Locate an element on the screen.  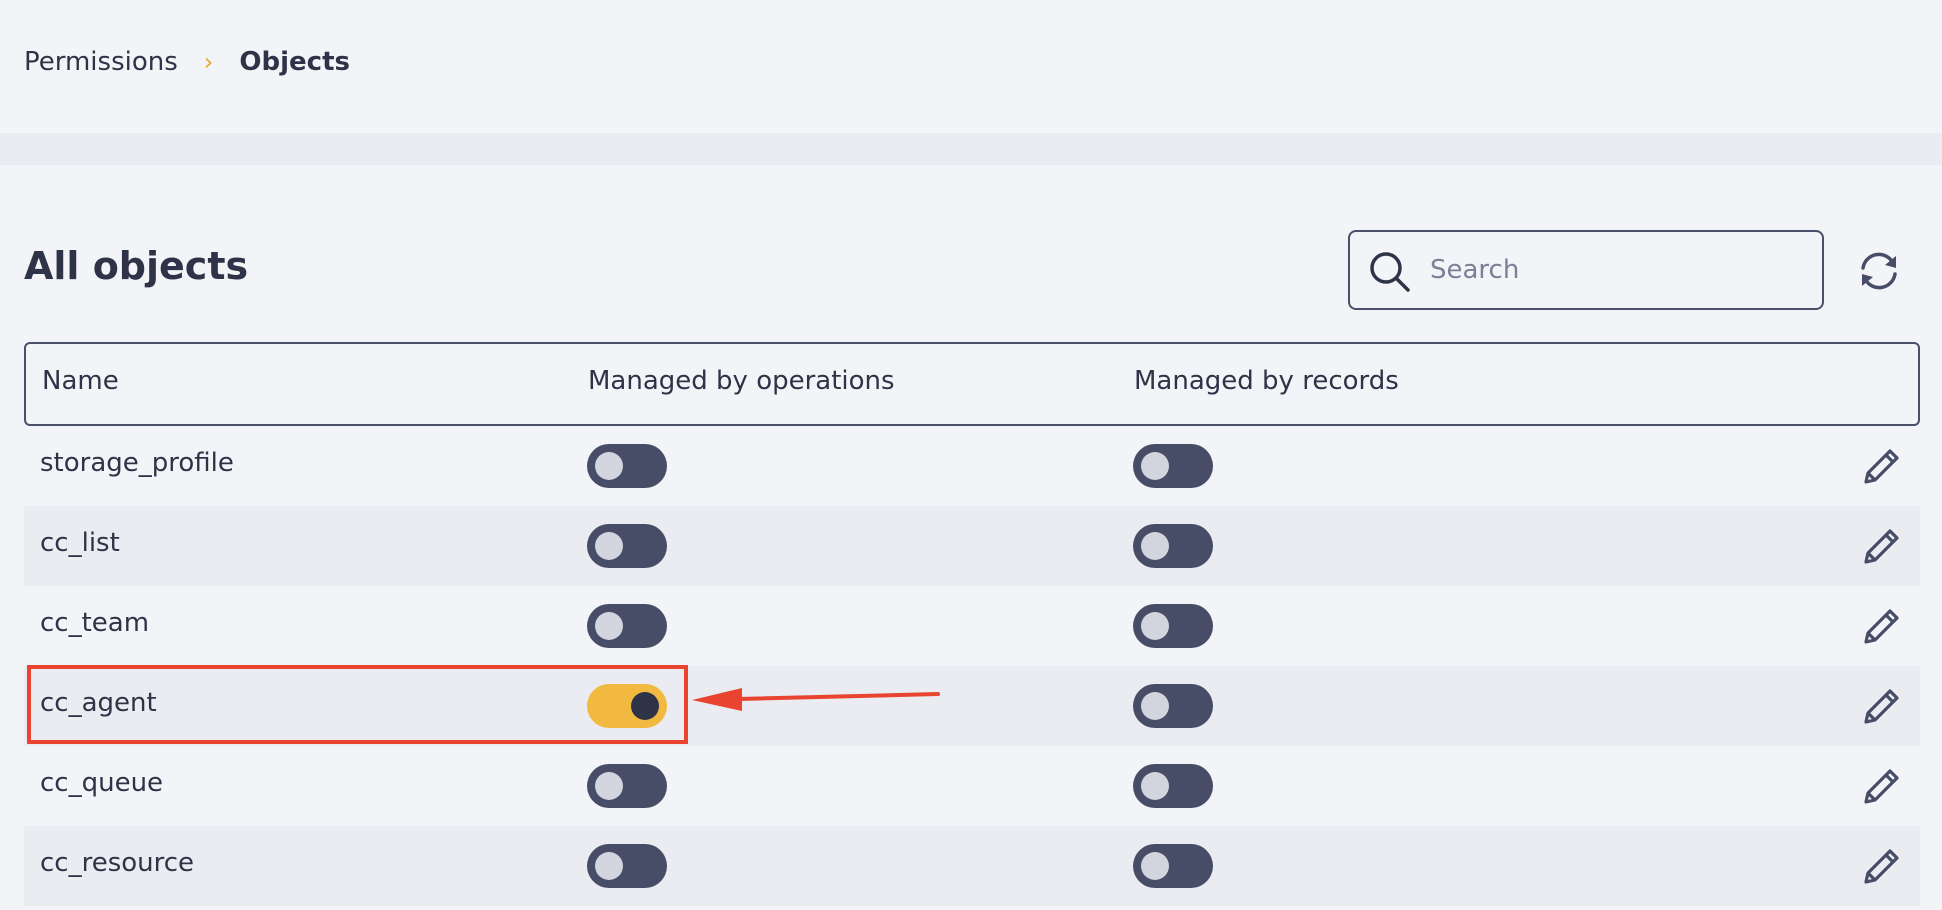
column-header-managed-by-operations: Managed by operations is located at coordinates (741, 381).